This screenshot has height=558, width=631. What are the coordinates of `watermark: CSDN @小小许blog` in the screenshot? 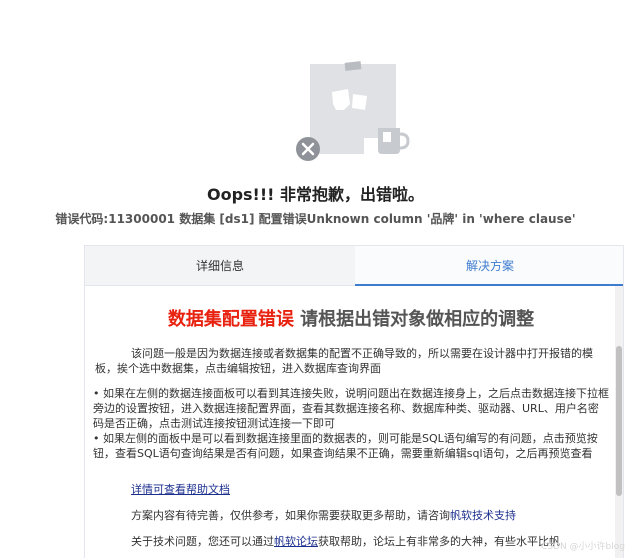 It's located at (583, 547).